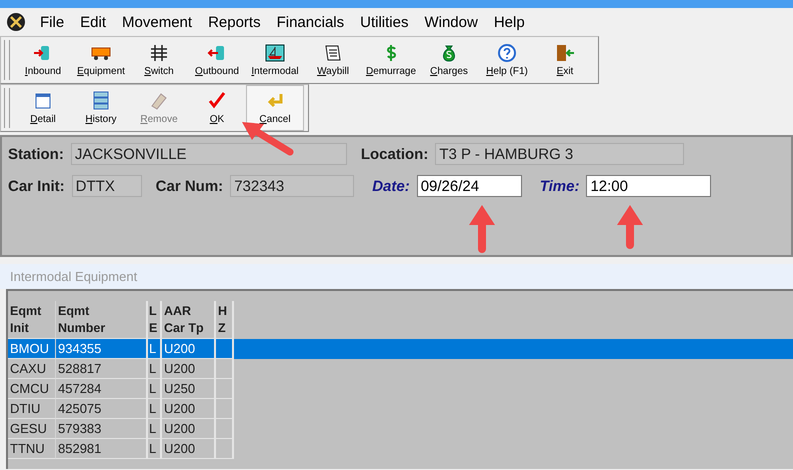 This screenshot has height=470, width=793. I want to click on menu-item: Help, so click(509, 22).